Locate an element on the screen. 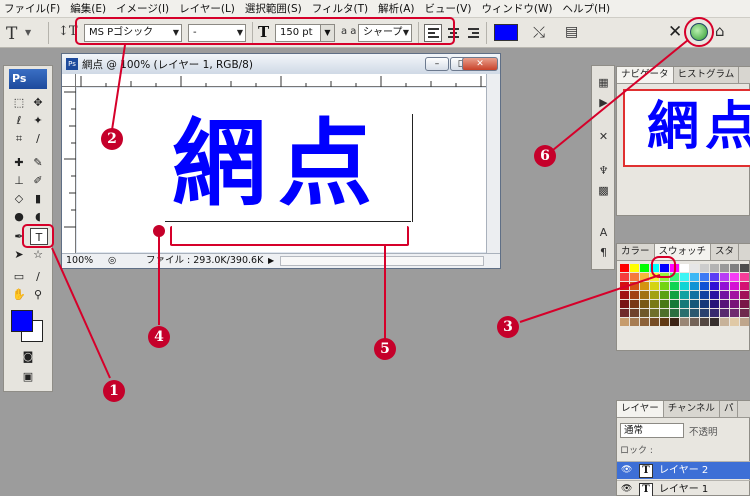 The image size is (750, 496). tab-paths: パ is located at coordinates (729, 409).